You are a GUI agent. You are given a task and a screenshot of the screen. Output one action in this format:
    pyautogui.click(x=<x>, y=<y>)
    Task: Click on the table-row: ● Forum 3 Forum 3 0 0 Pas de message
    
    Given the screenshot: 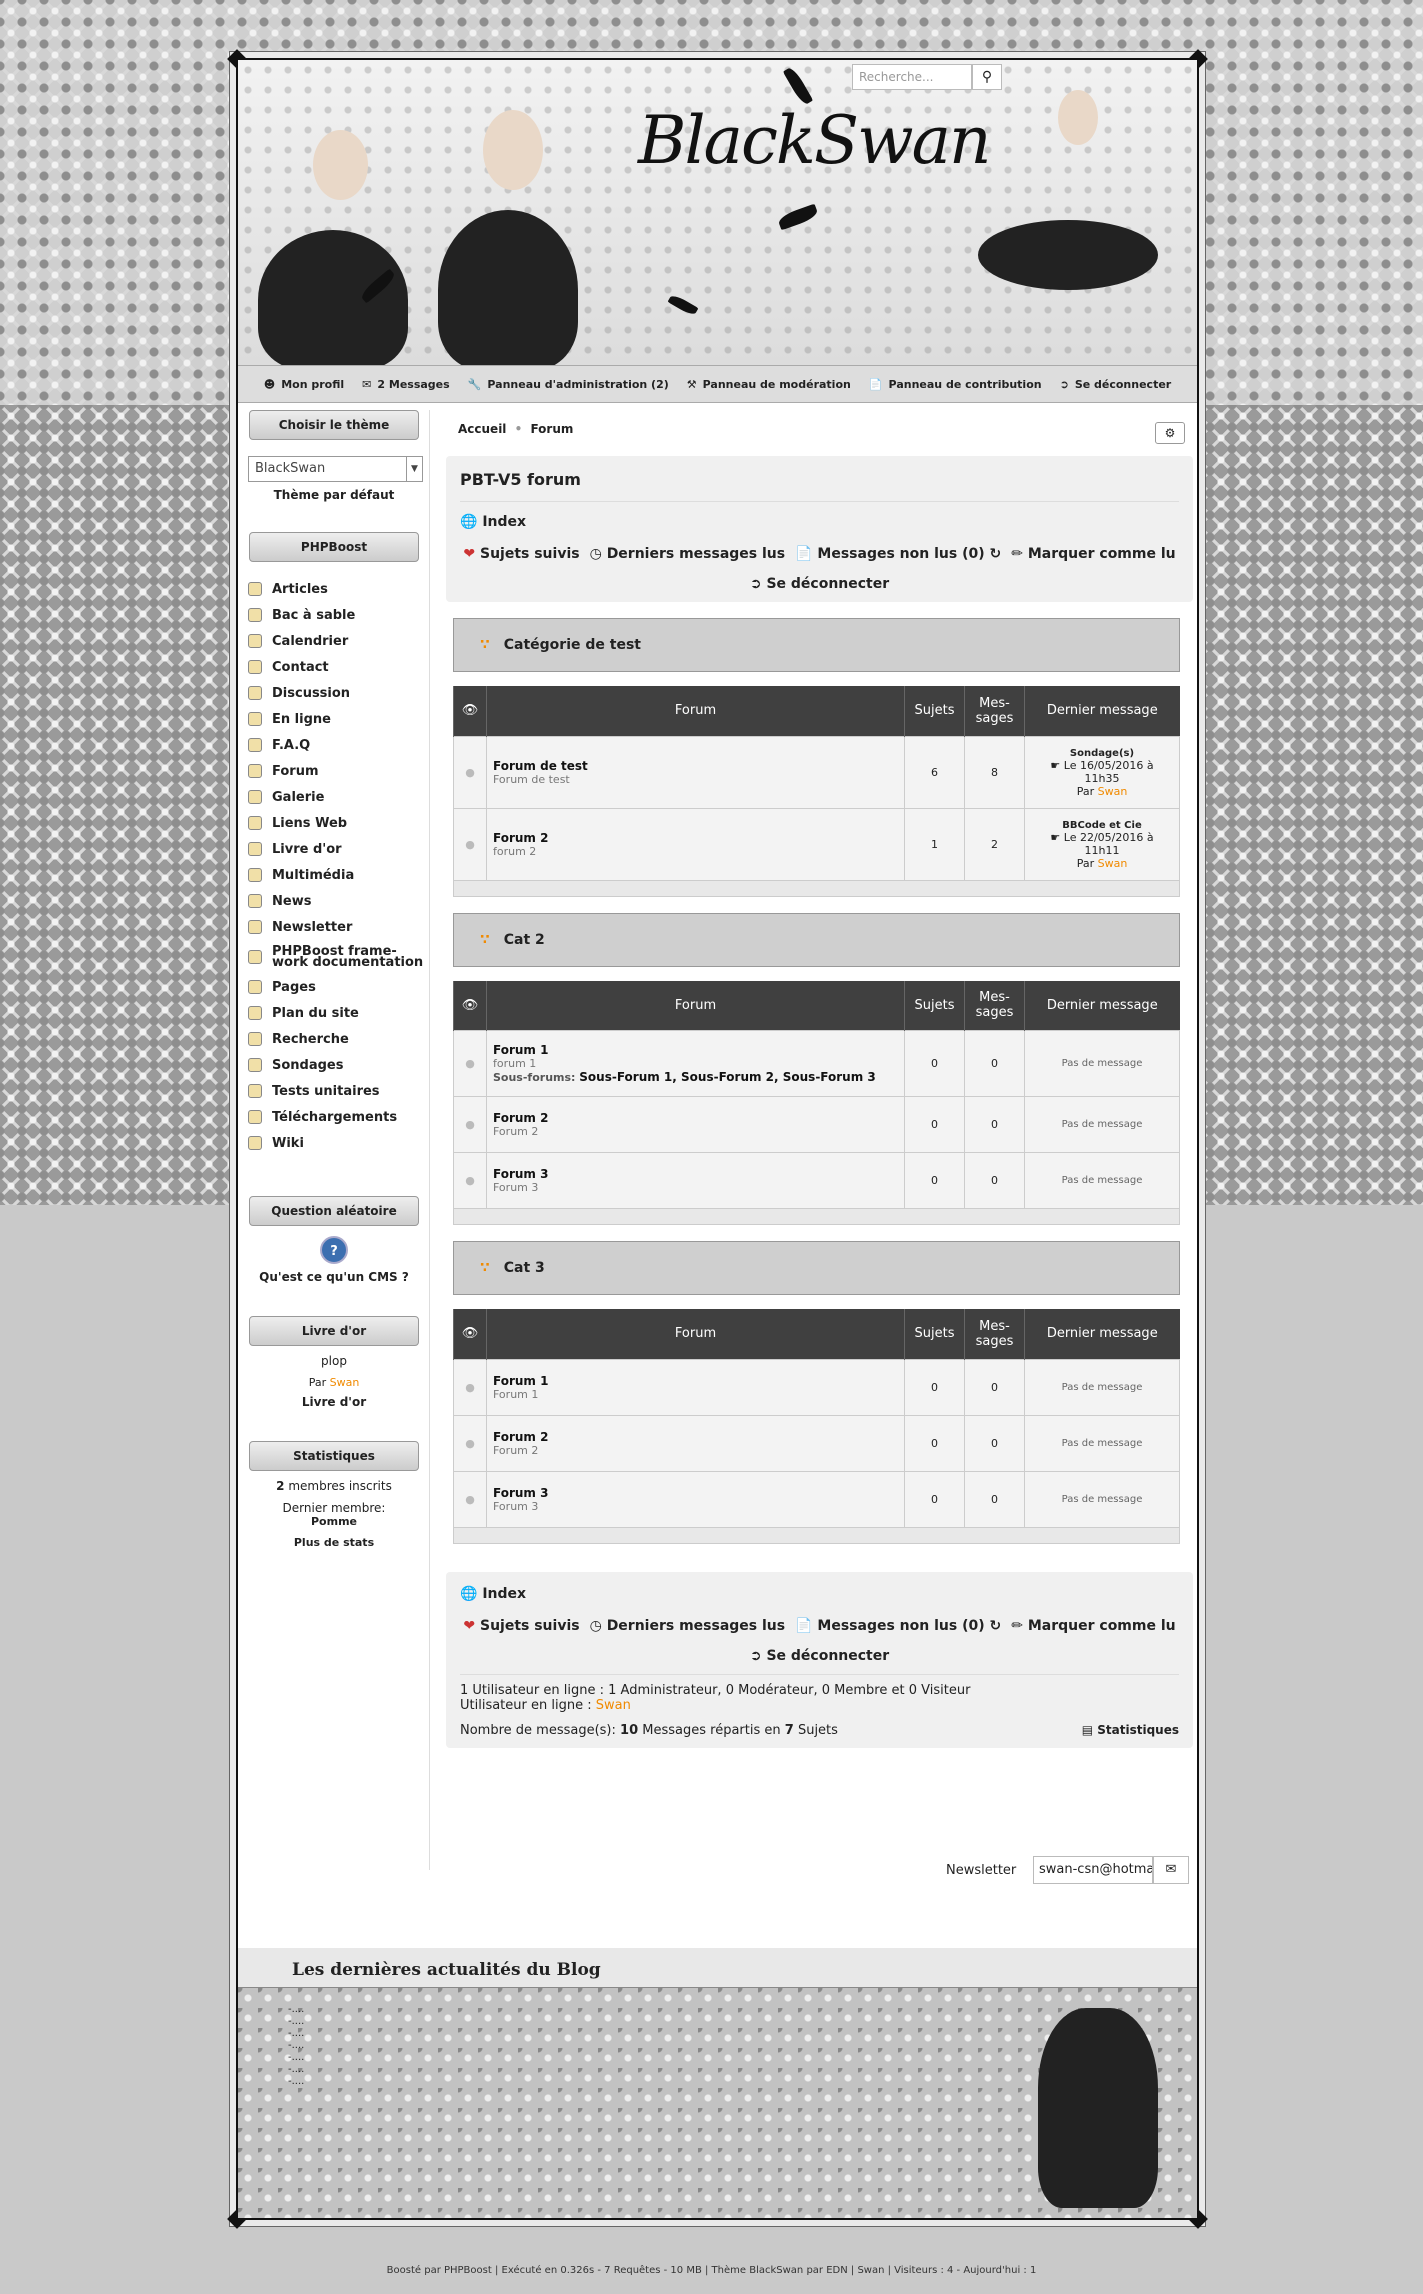 What is the action you would take?
    pyautogui.click(x=816, y=1499)
    